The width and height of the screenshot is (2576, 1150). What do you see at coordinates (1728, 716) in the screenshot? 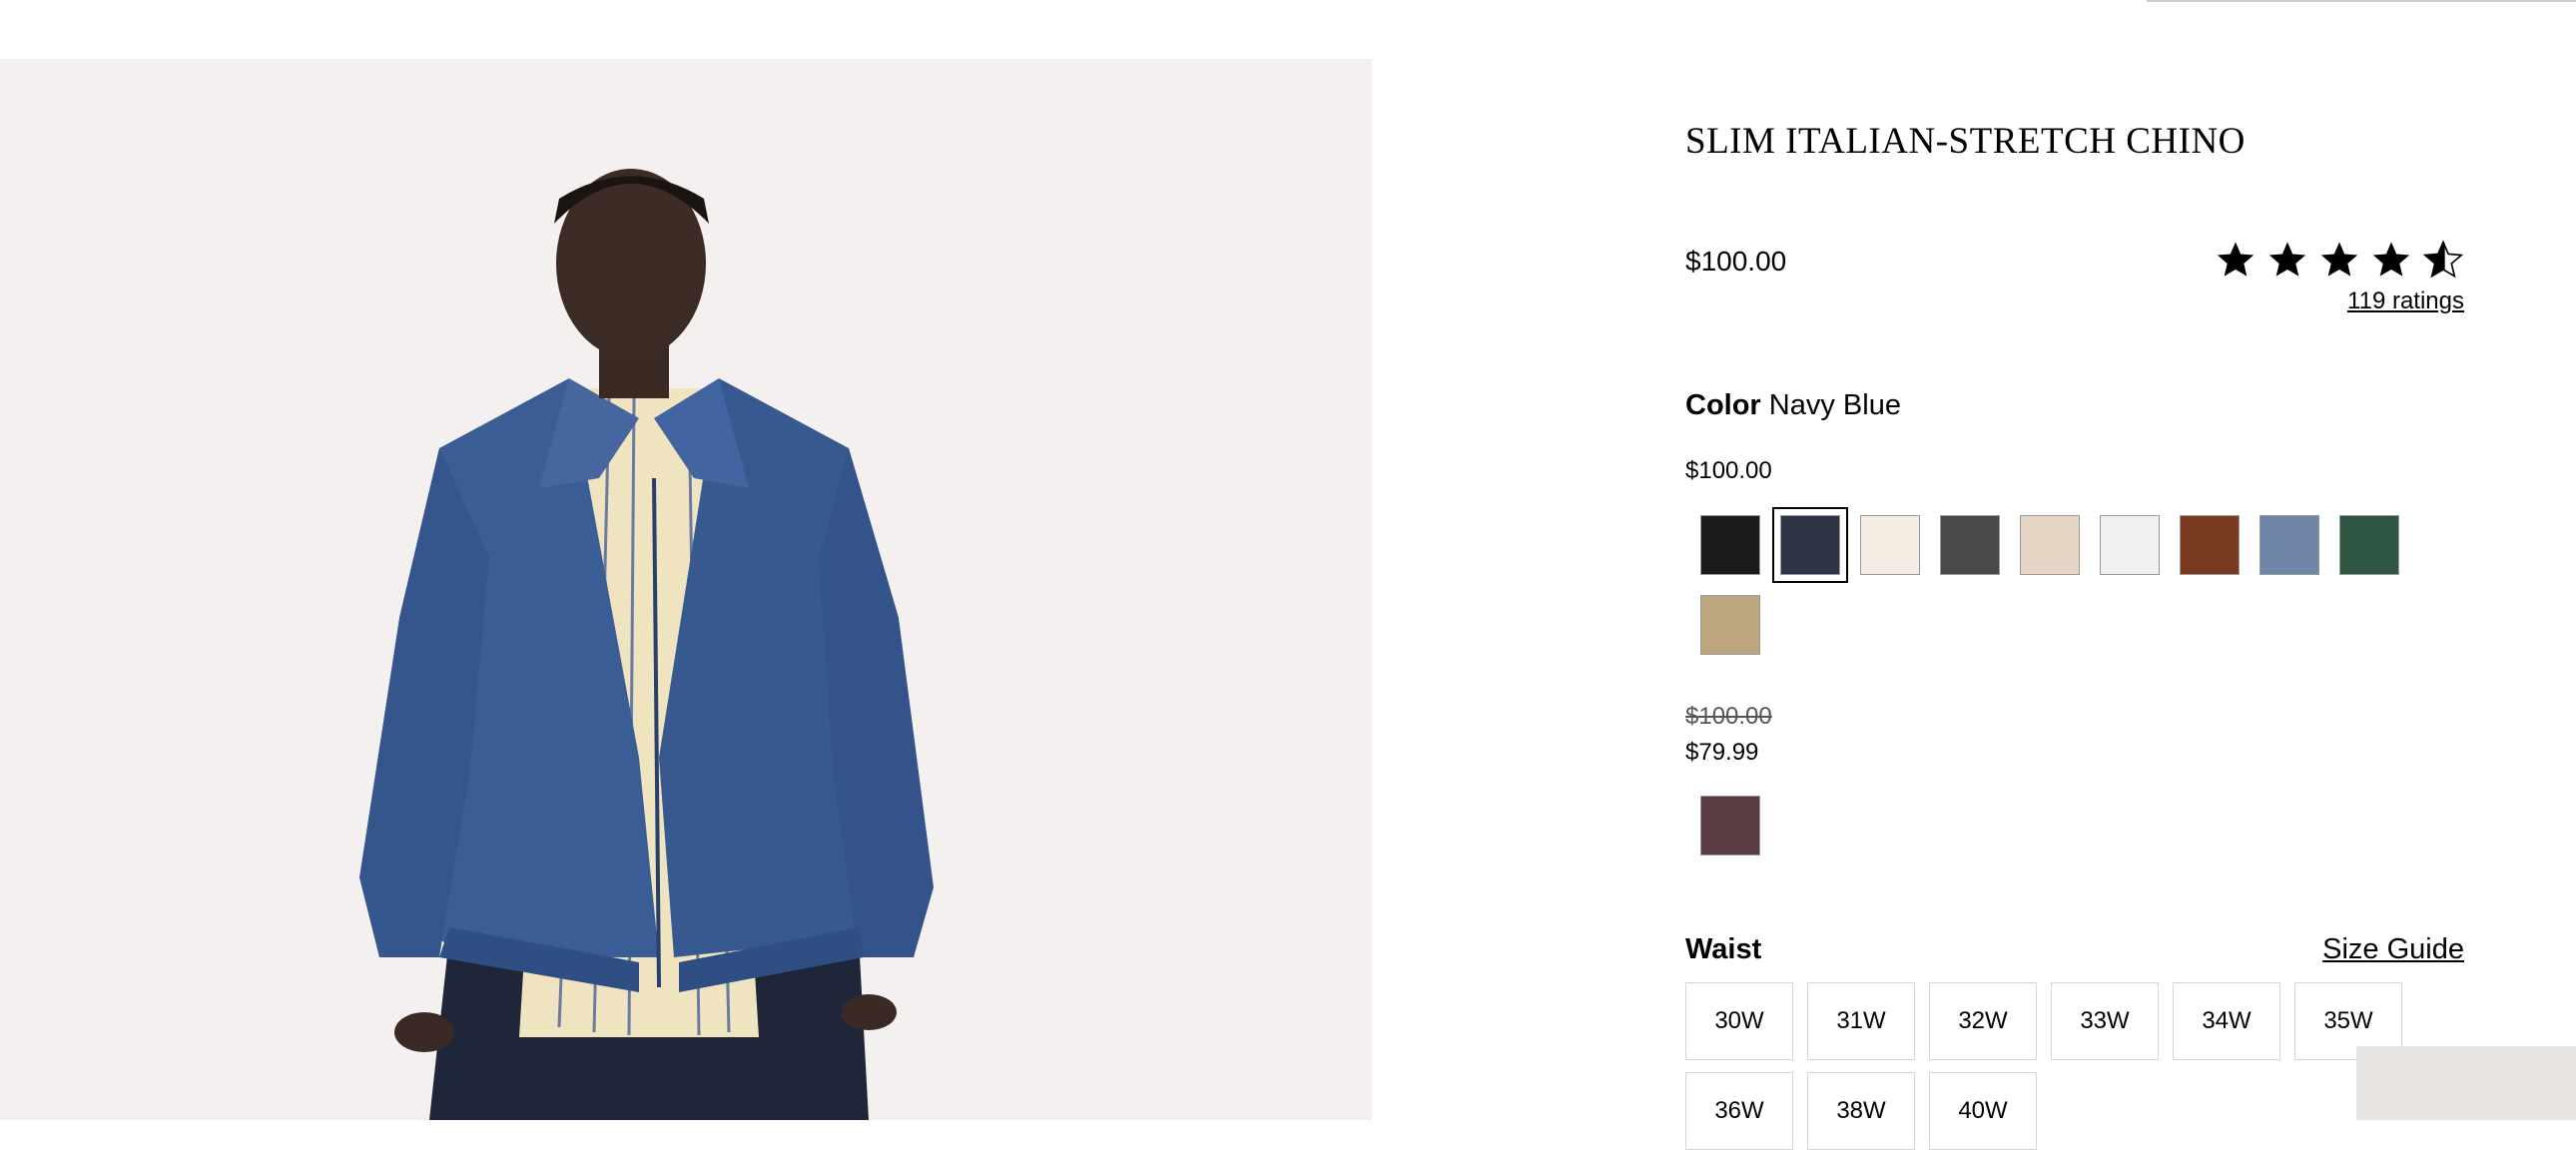
I see `original-price: $100.00` at bounding box center [1728, 716].